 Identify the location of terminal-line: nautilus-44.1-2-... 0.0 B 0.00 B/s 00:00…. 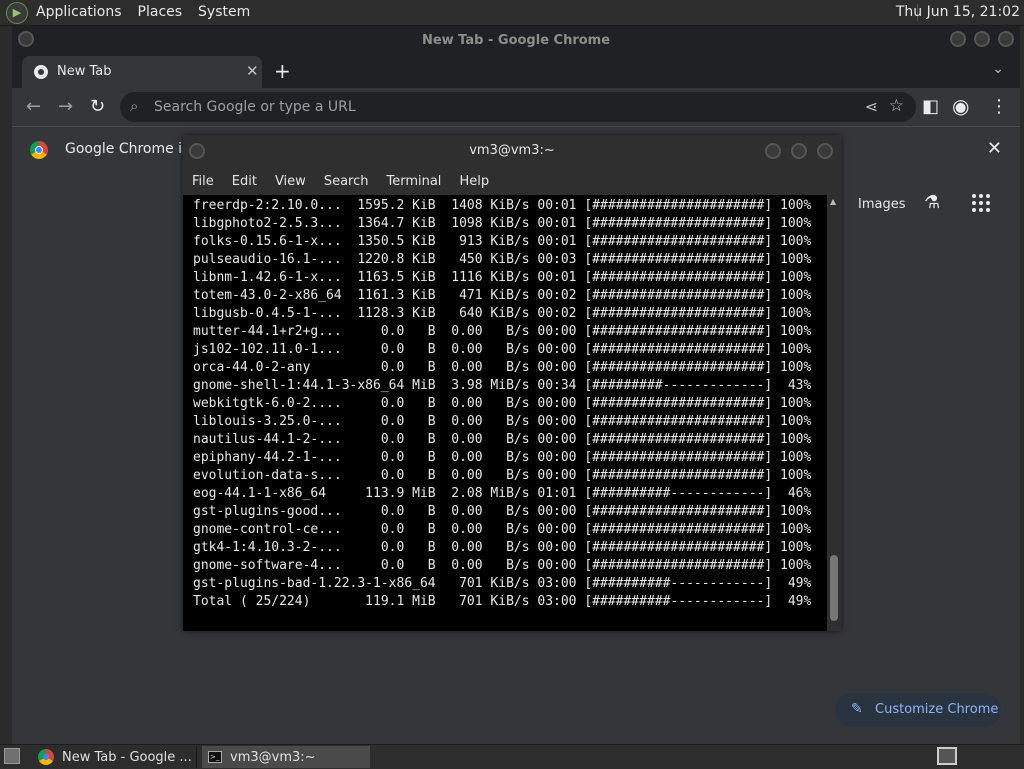
(502, 439).